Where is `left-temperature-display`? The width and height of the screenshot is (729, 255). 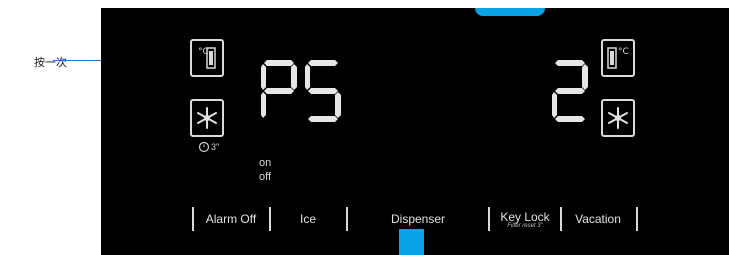 left-temperature-display is located at coordinates (301, 91).